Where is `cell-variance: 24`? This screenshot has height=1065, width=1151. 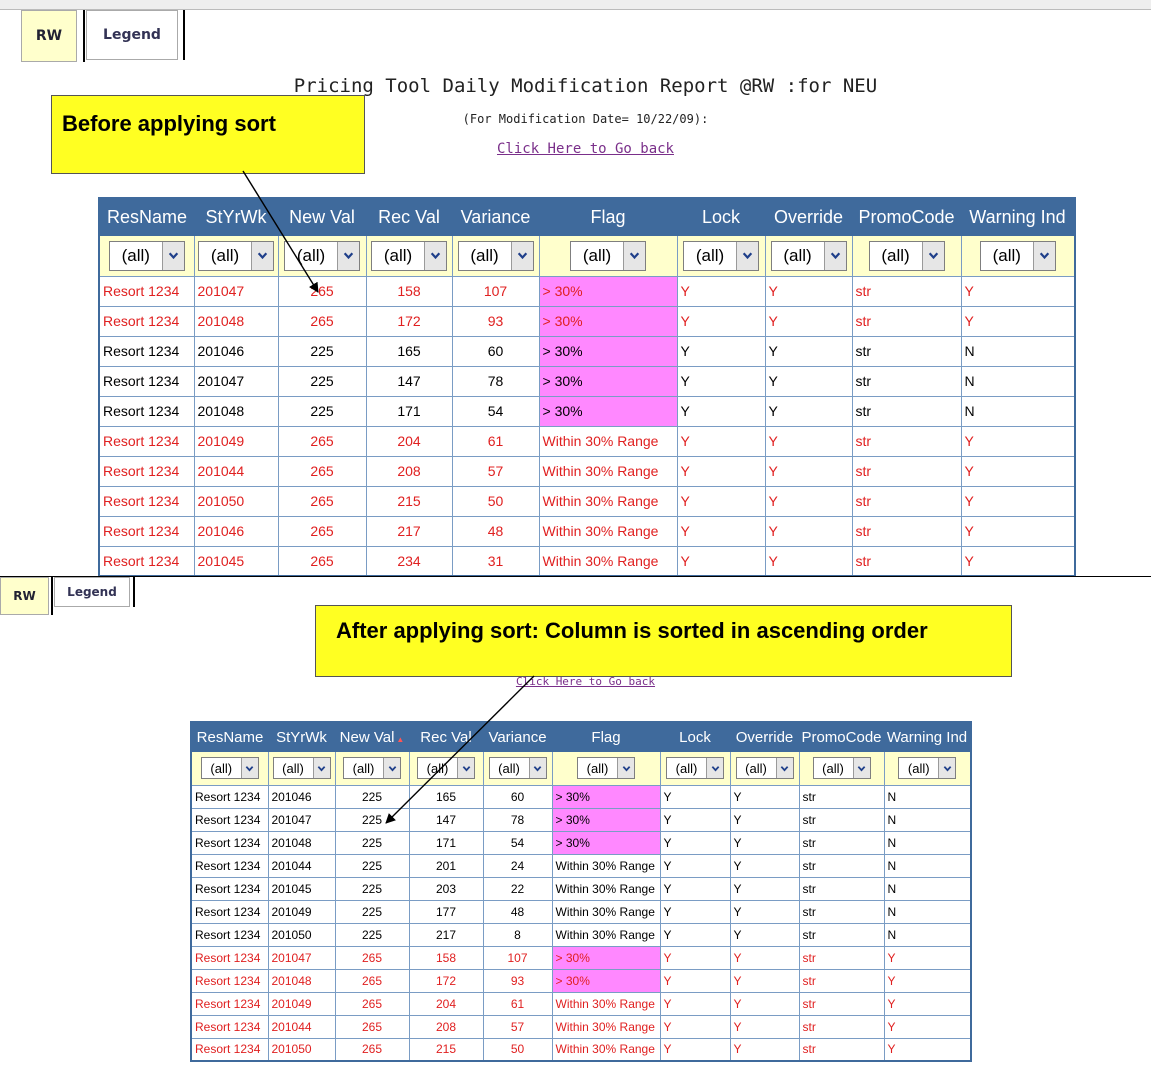 cell-variance: 24 is located at coordinates (517, 865).